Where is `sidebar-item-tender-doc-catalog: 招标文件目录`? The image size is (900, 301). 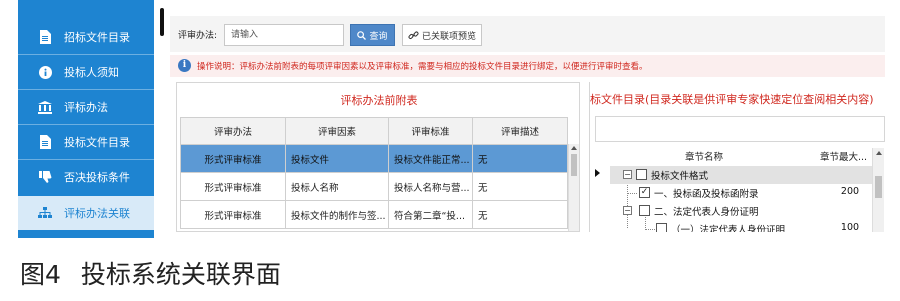 sidebar-item-tender-doc-catalog: 招标文件目录 is located at coordinates (86, 37).